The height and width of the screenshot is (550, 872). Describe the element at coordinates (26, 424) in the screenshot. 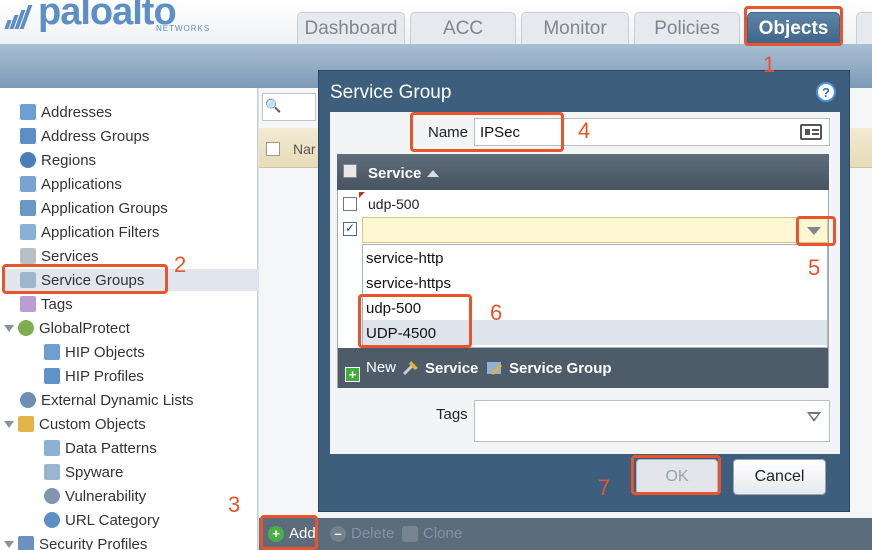

I see `custom-objects-icon` at that location.